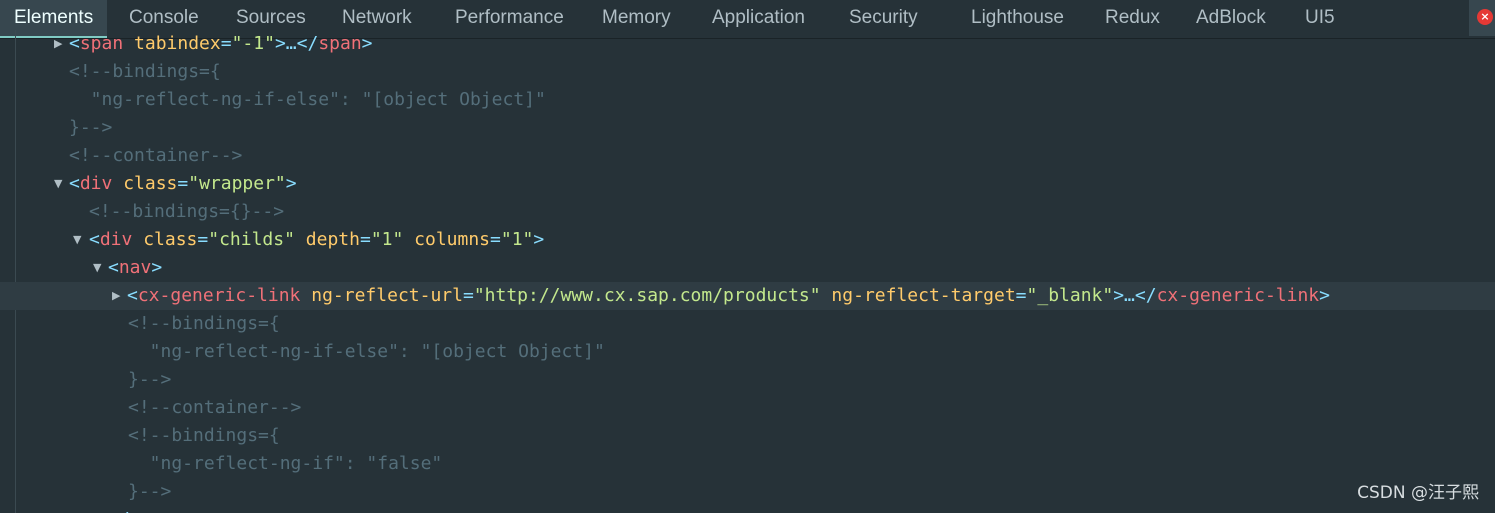 The image size is (1495, 513). Describe the element at coordinates (119, 511) in the screenshot. I see `punct: </` at that location.